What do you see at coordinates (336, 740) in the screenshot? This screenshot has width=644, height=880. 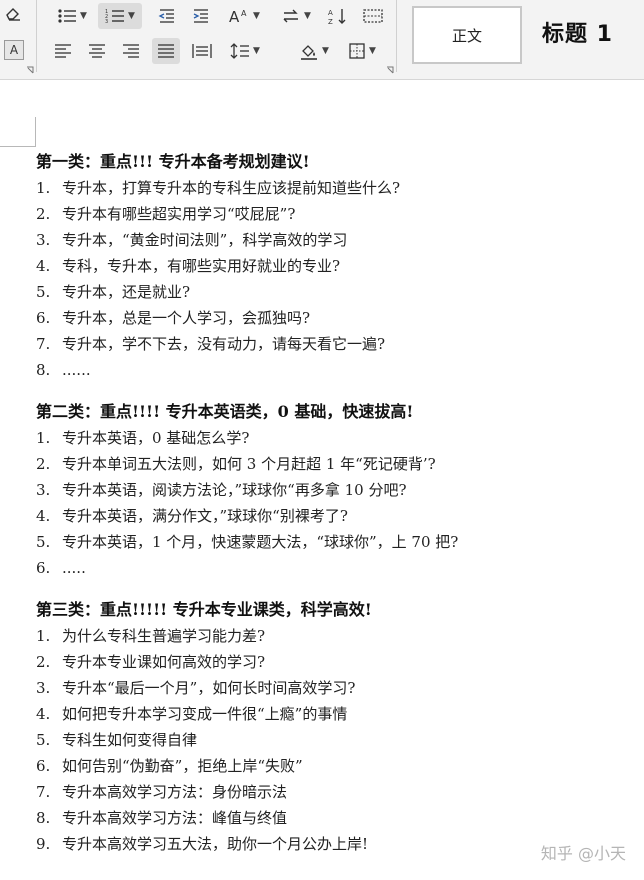 I see `list-item: 5. 专科生如何变得自律` at bounding box center [336, 740].